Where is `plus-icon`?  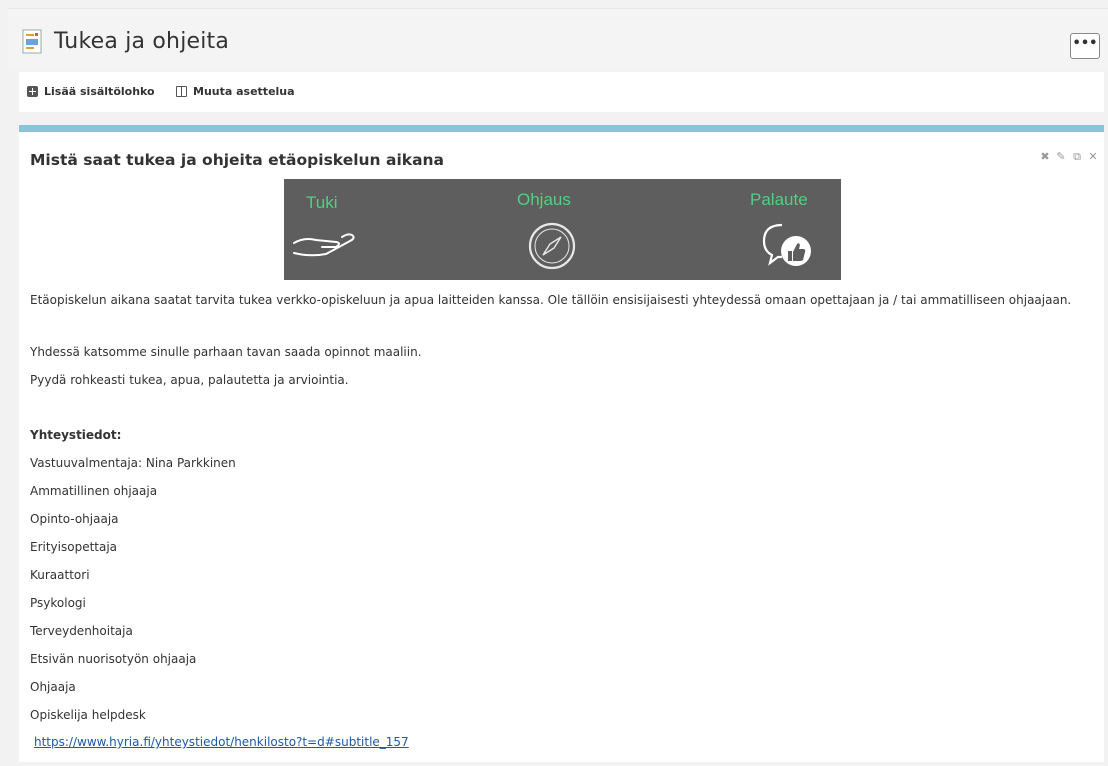
plus-icon is located at coordinates (32, 91).